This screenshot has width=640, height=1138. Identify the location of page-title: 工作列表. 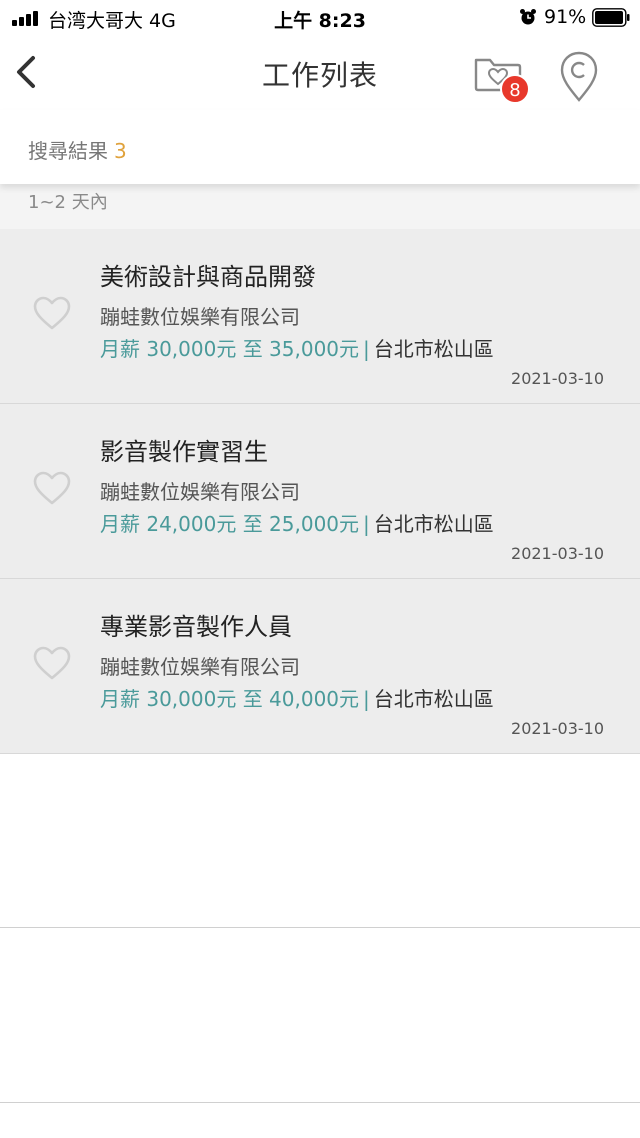
(319, 75).